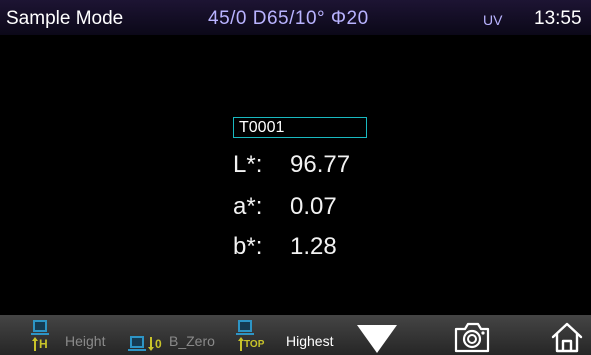  I want to click on b-zero-button: 0 B_Zero, so click(175, 335).